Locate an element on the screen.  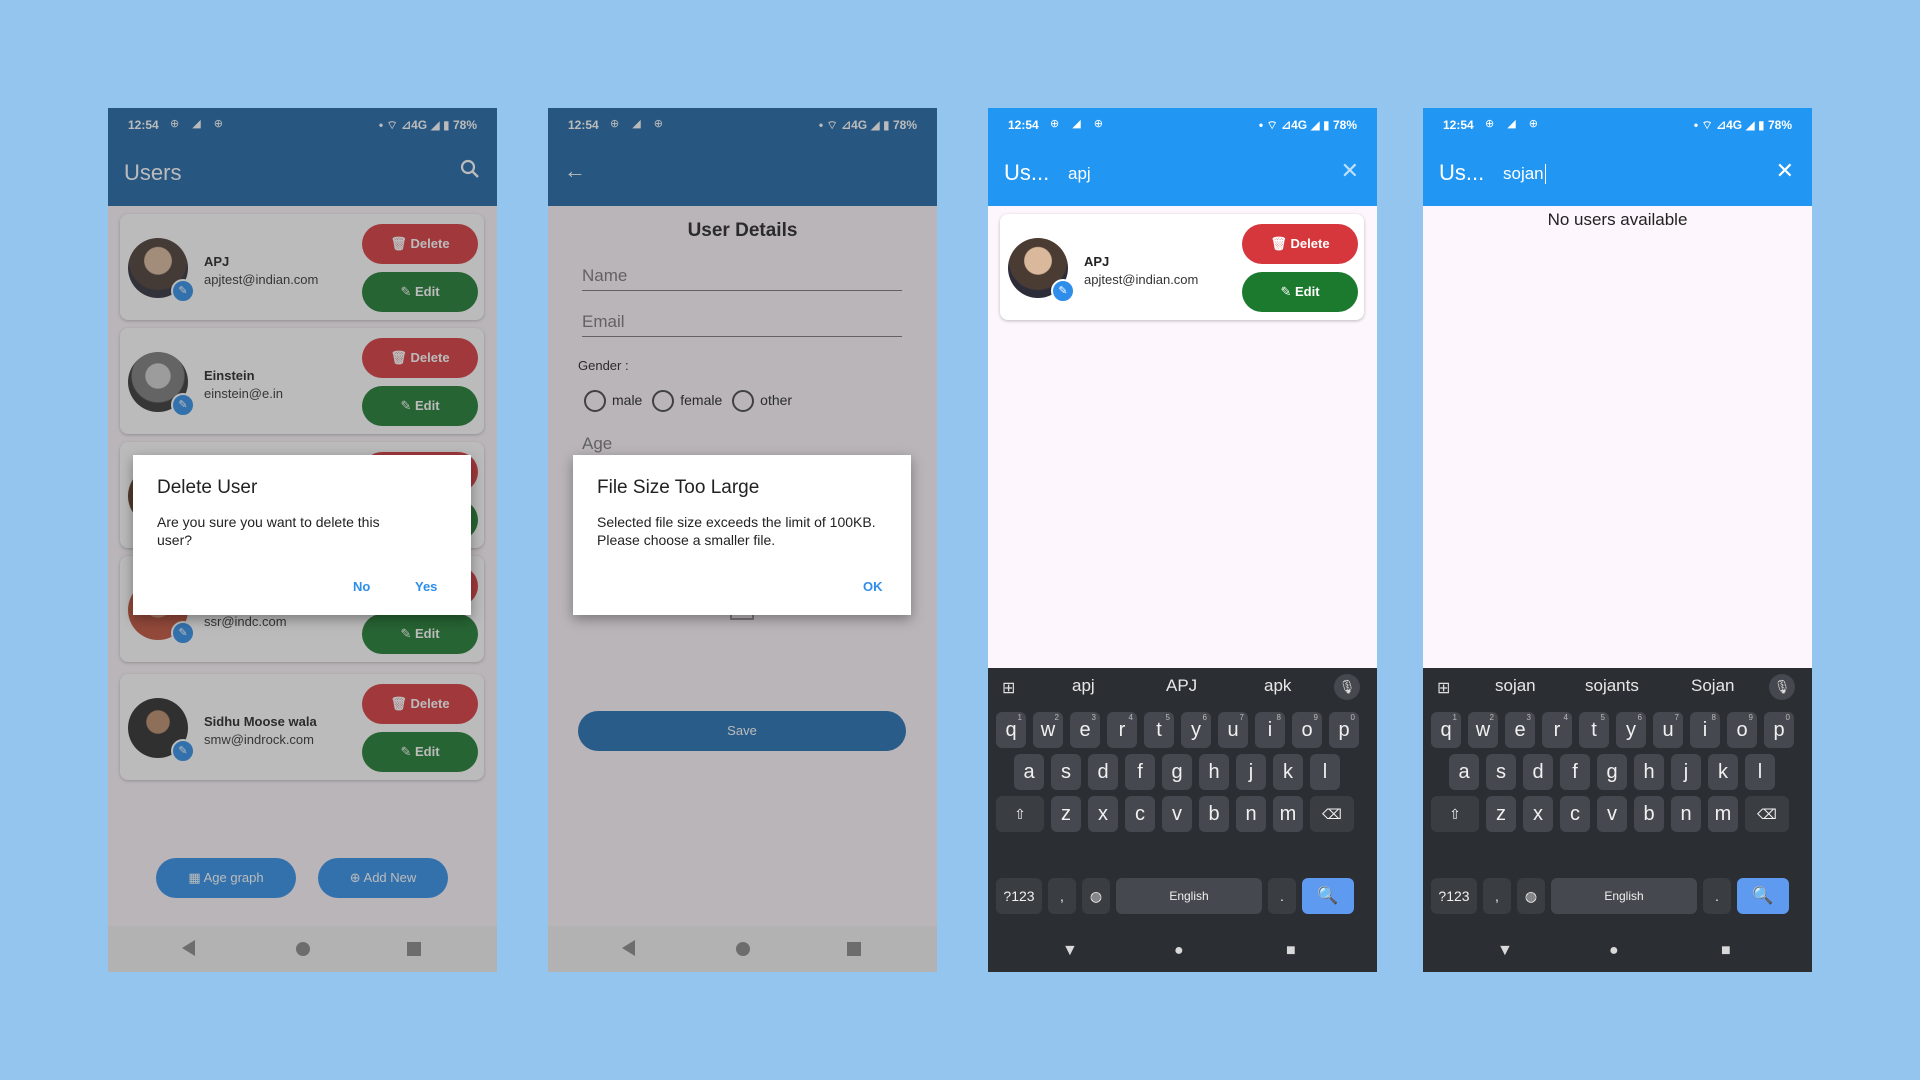
dialog-title: File Size Too Large is located at coordinates (678, 487).